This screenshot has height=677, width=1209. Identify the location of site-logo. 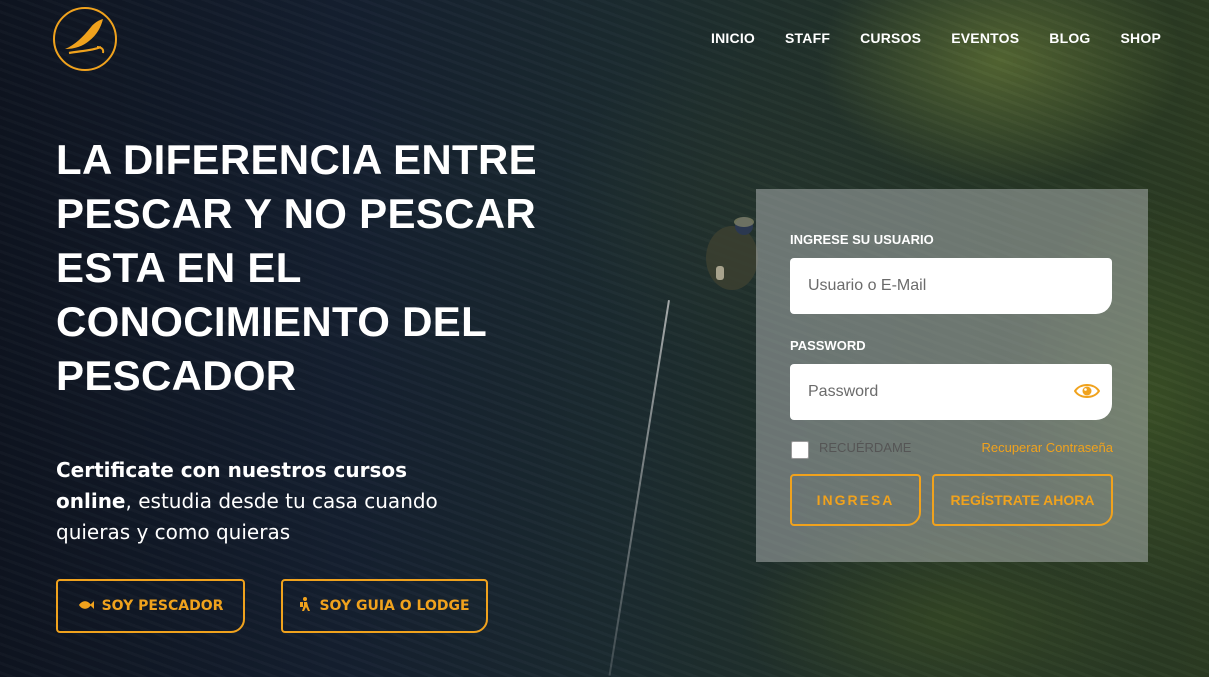
(85, 39).